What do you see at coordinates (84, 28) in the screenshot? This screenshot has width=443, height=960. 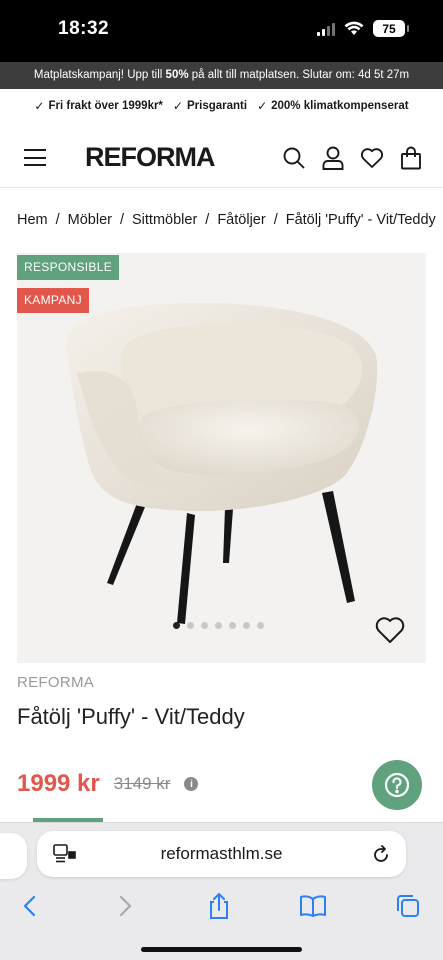 I see `status-time: 18:32` at bounding box center [84, 28].